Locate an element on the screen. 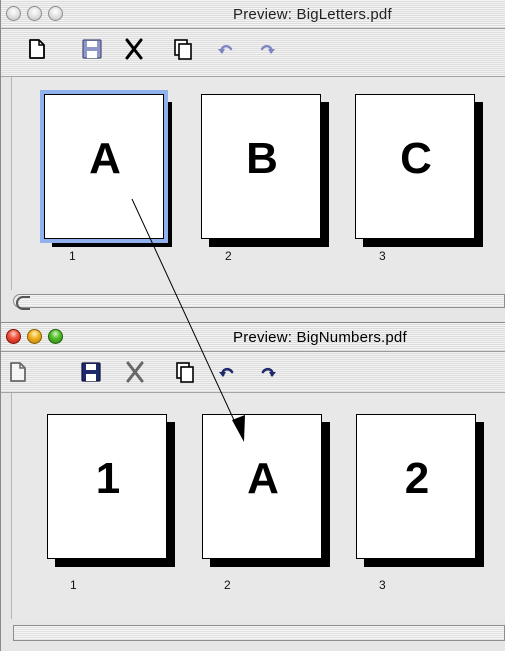 This screenshot has height=651, width=505. page-glyph: C is located at coordinates (416, 158).